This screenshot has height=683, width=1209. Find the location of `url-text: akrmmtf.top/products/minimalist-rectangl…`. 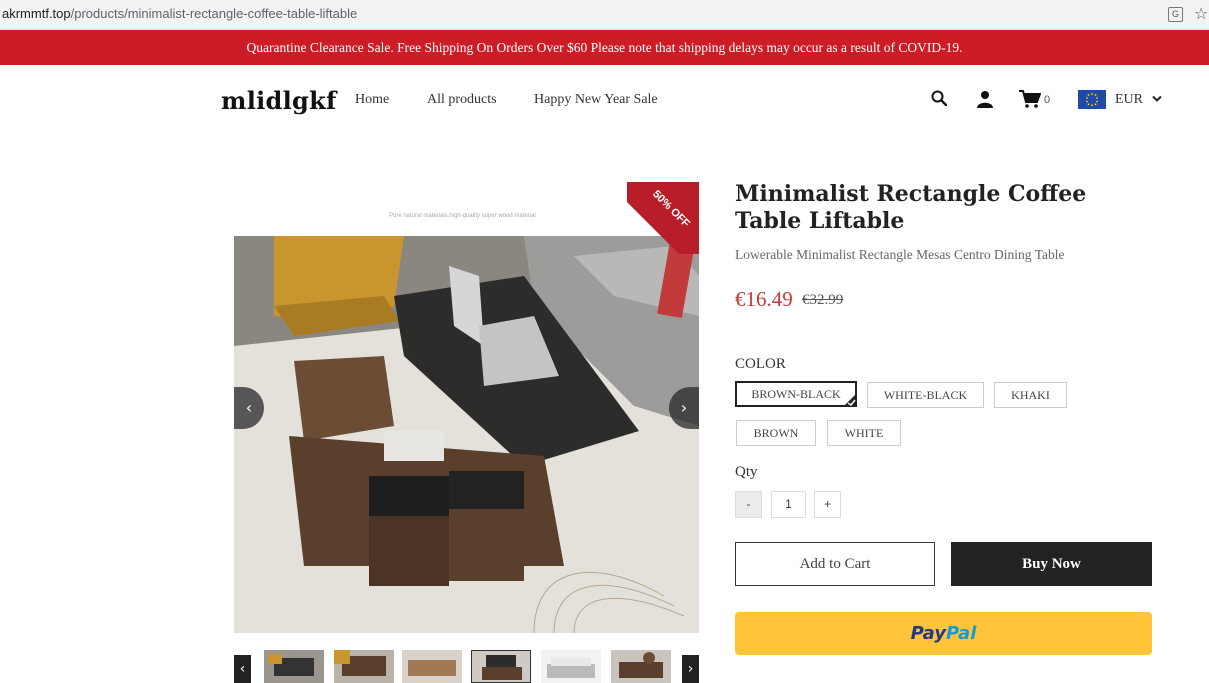

url-text: akrmmtf.top/products/minimalist-rectangl… is located at coordinates (179, 13).